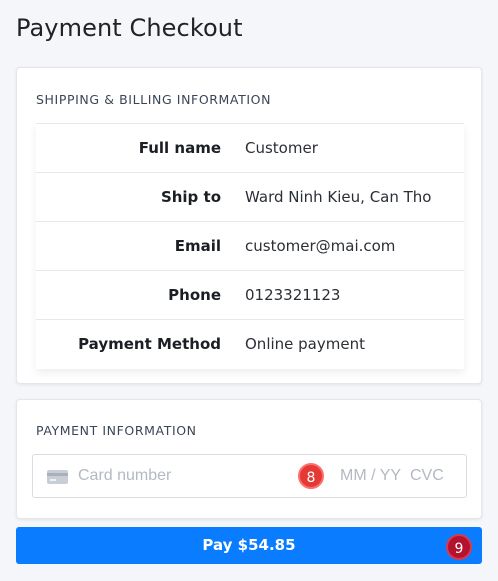 This screenshot has height=581, width=498. What do you see at coordinates (305, 344) in the screenshot?
I see `payment-method-value: Online payment` at bounding box center [305, 344].